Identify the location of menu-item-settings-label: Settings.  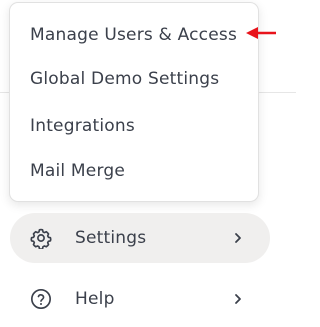
(111, 238).